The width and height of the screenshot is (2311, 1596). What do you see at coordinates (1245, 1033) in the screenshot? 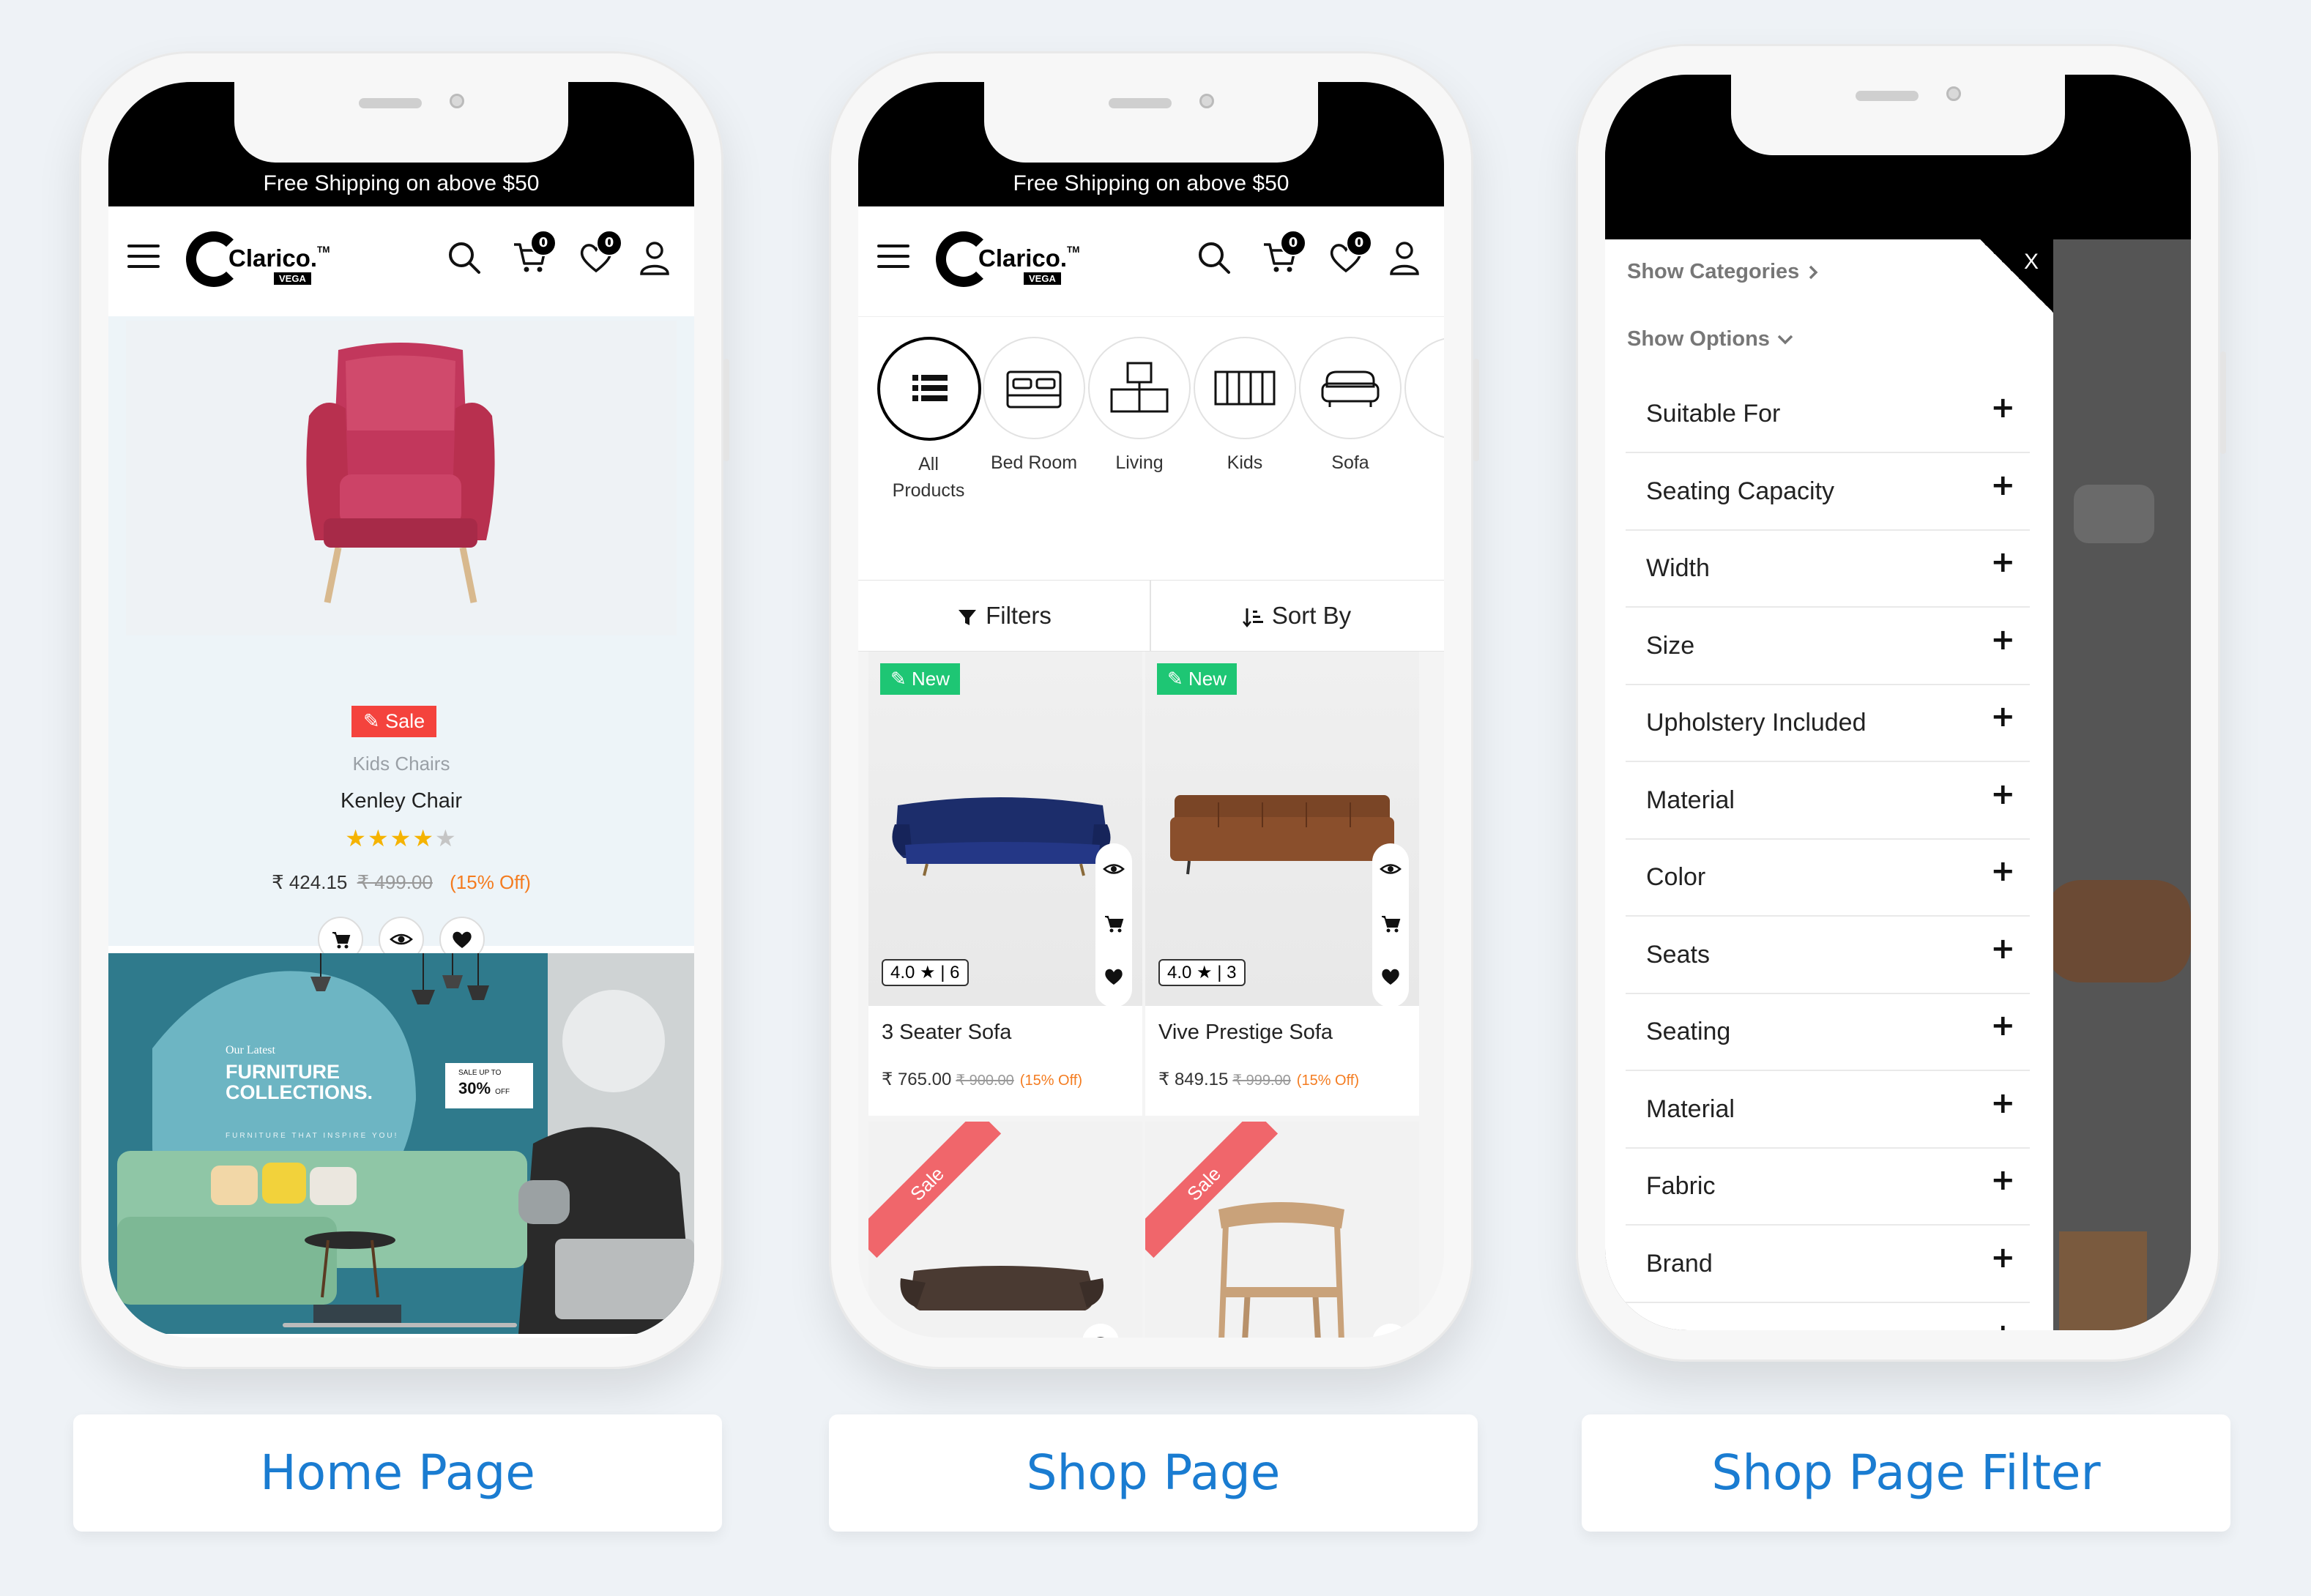
I see `product-name: Vive Prestige Sofa` at bounding box center [1245, 1033].